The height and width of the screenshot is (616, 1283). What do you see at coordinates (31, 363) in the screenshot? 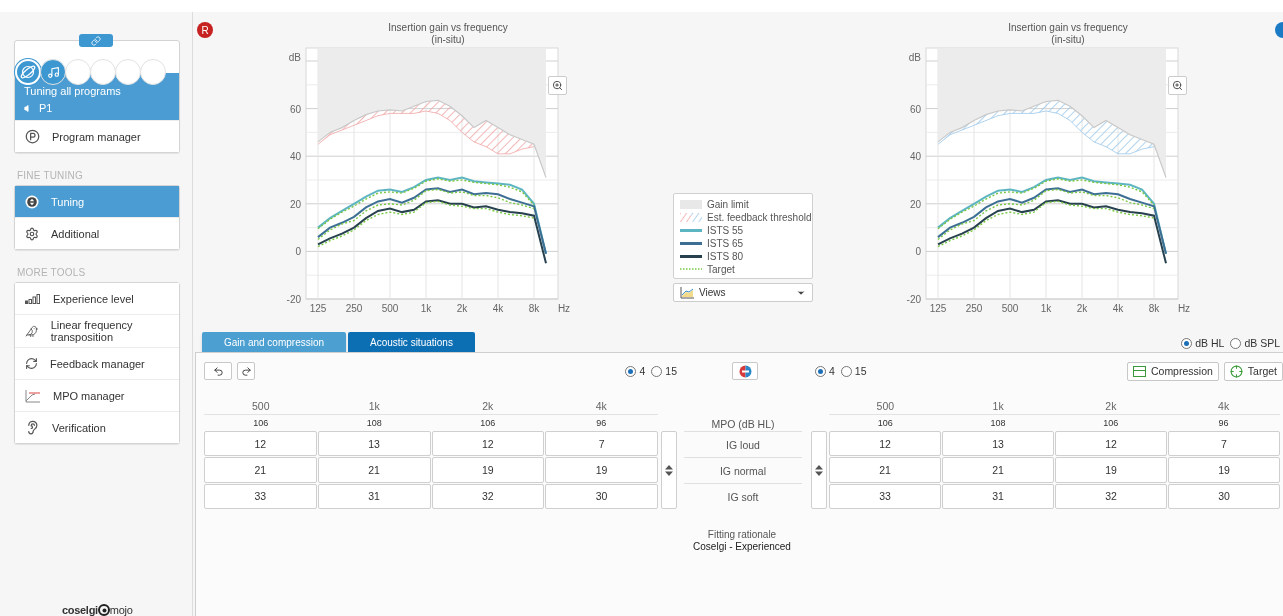
I see `refresh-icon` at bounding box center [31, 363].